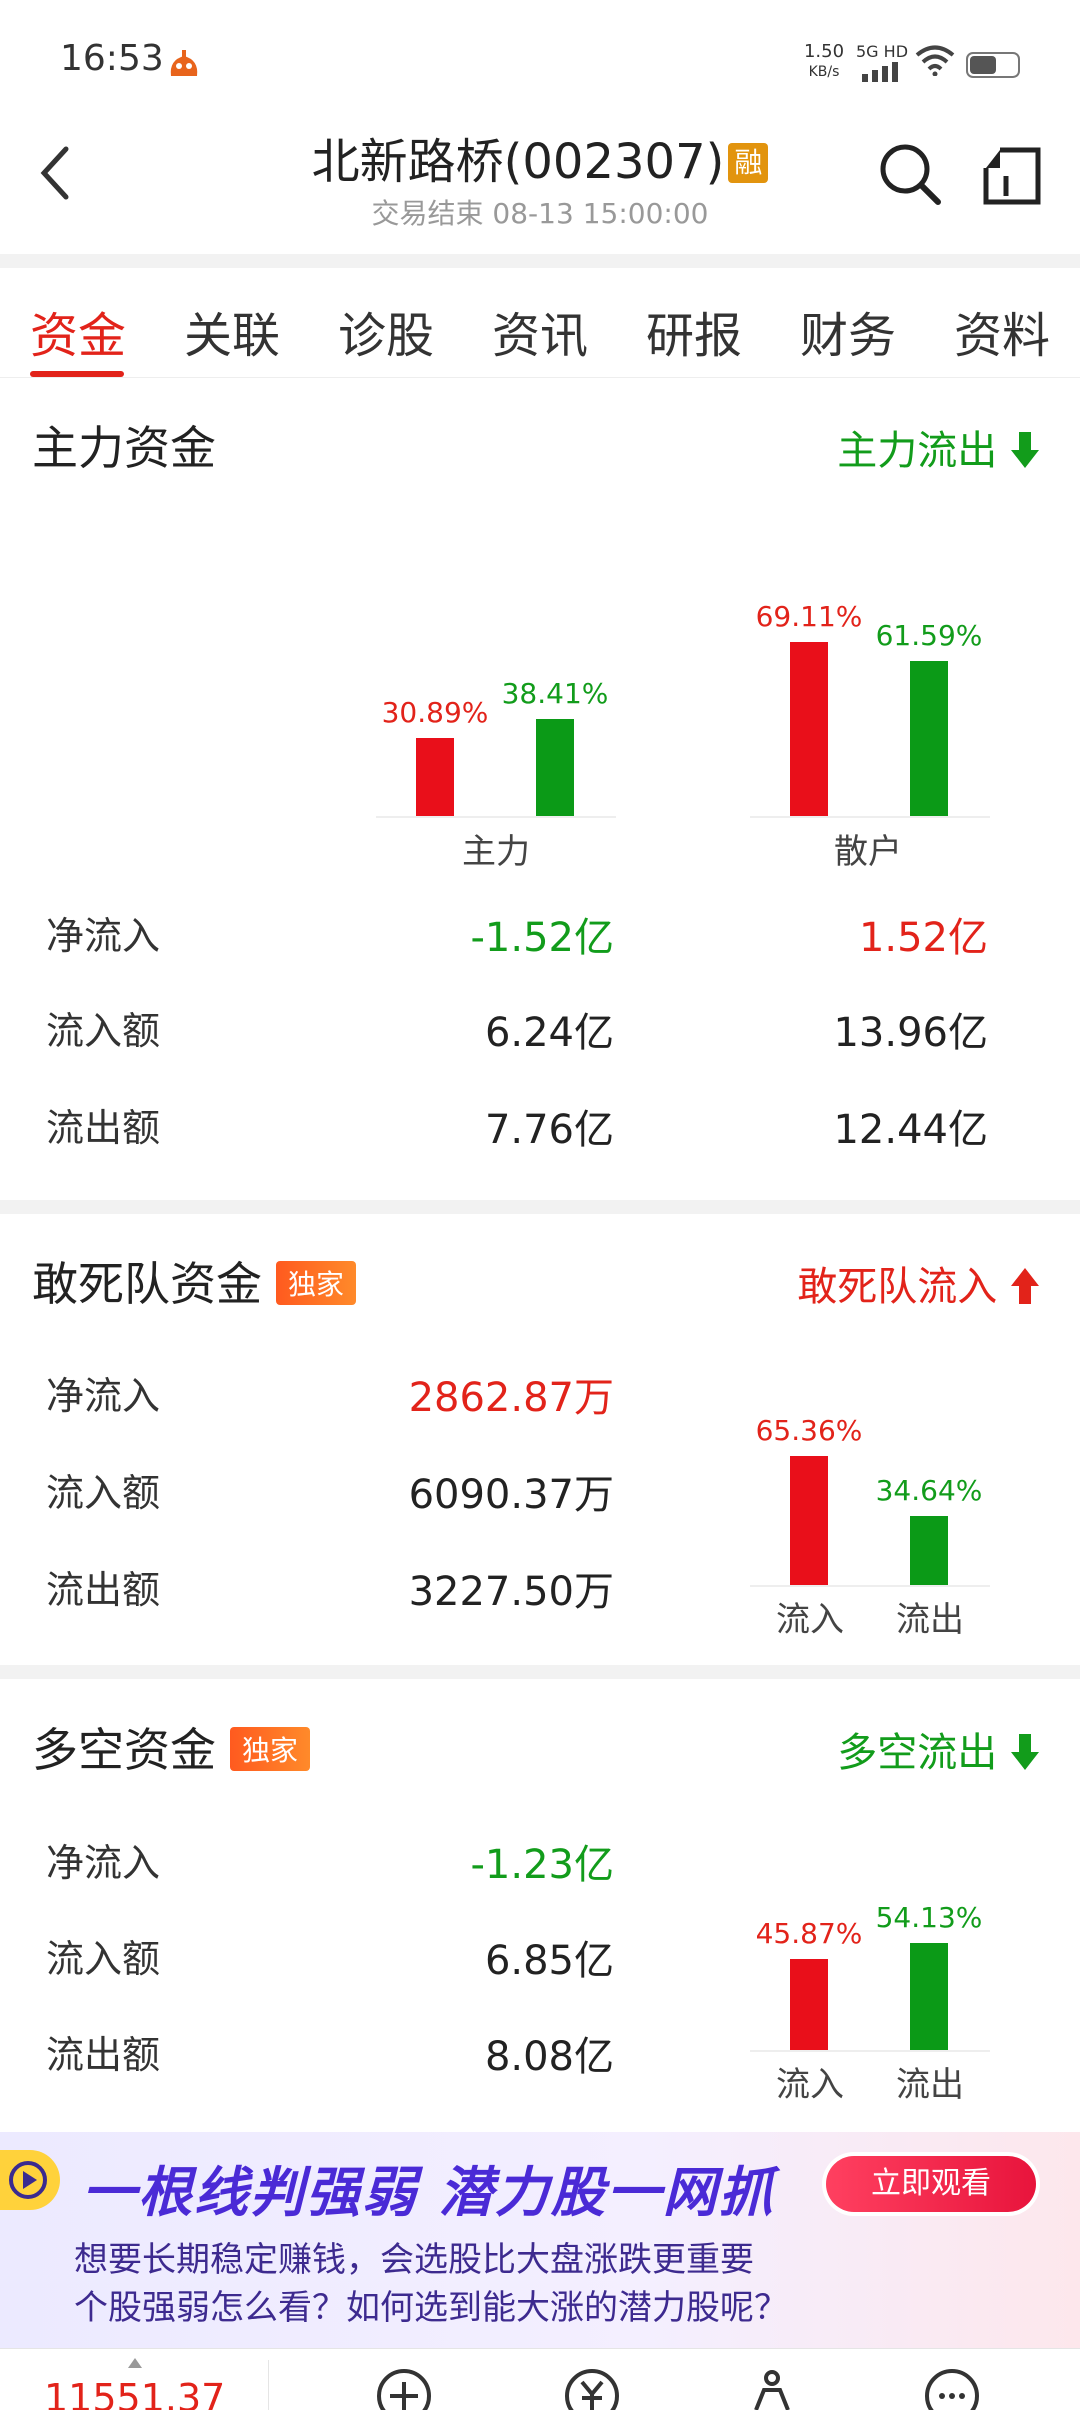  I want to click on chart1-inflow-1-label: 69.11%, so click(809, 616).